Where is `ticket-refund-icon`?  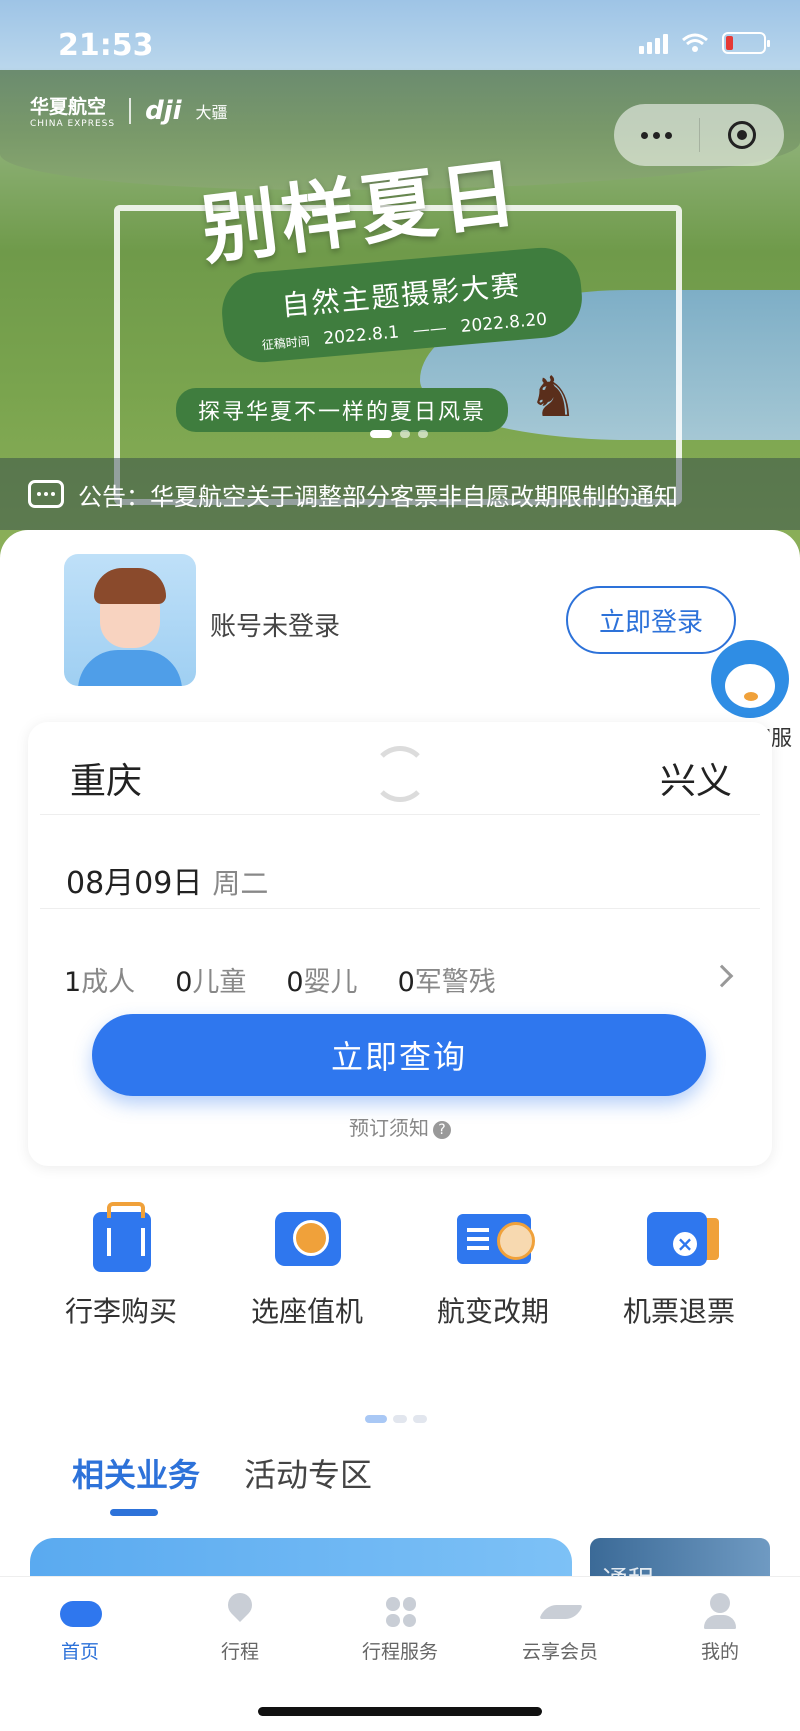
ticket-refund-icon is located at coordinates (681, 1236).